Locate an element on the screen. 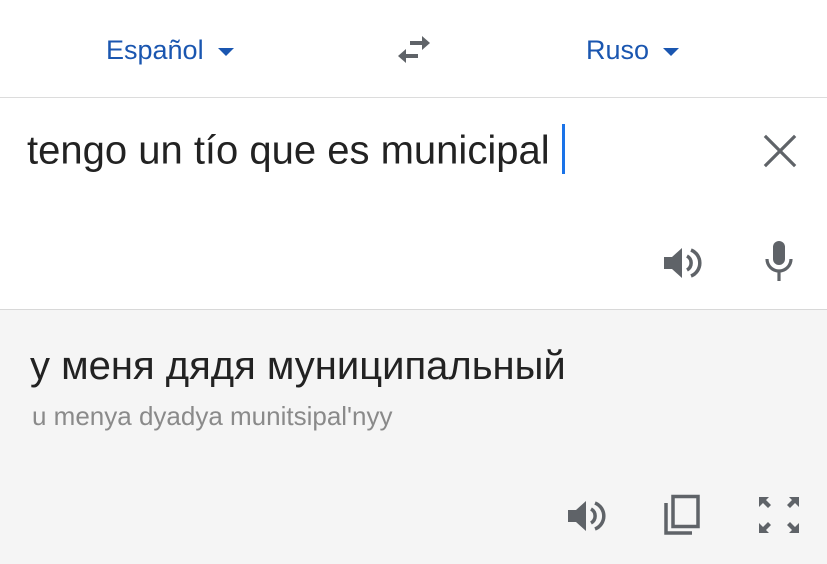 This screenshot has width=827, height=564. source-text-input: tengo un tío que es municipal is located at coordinates (296, 151).